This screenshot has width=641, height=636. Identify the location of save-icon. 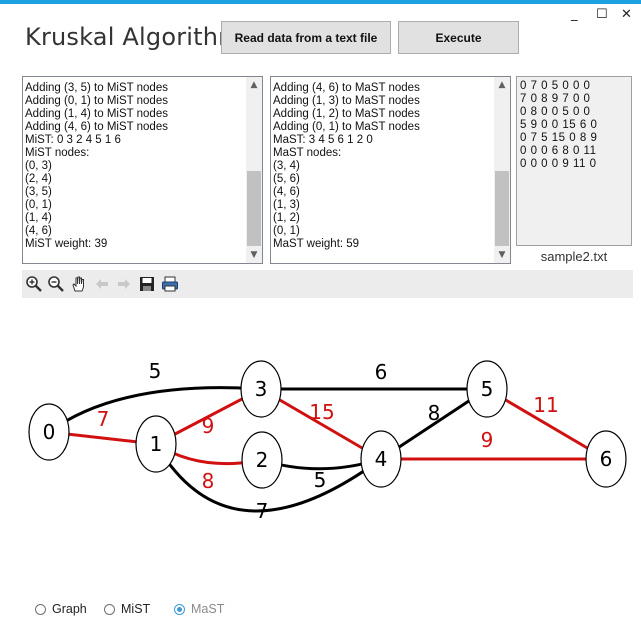
(147, 284).